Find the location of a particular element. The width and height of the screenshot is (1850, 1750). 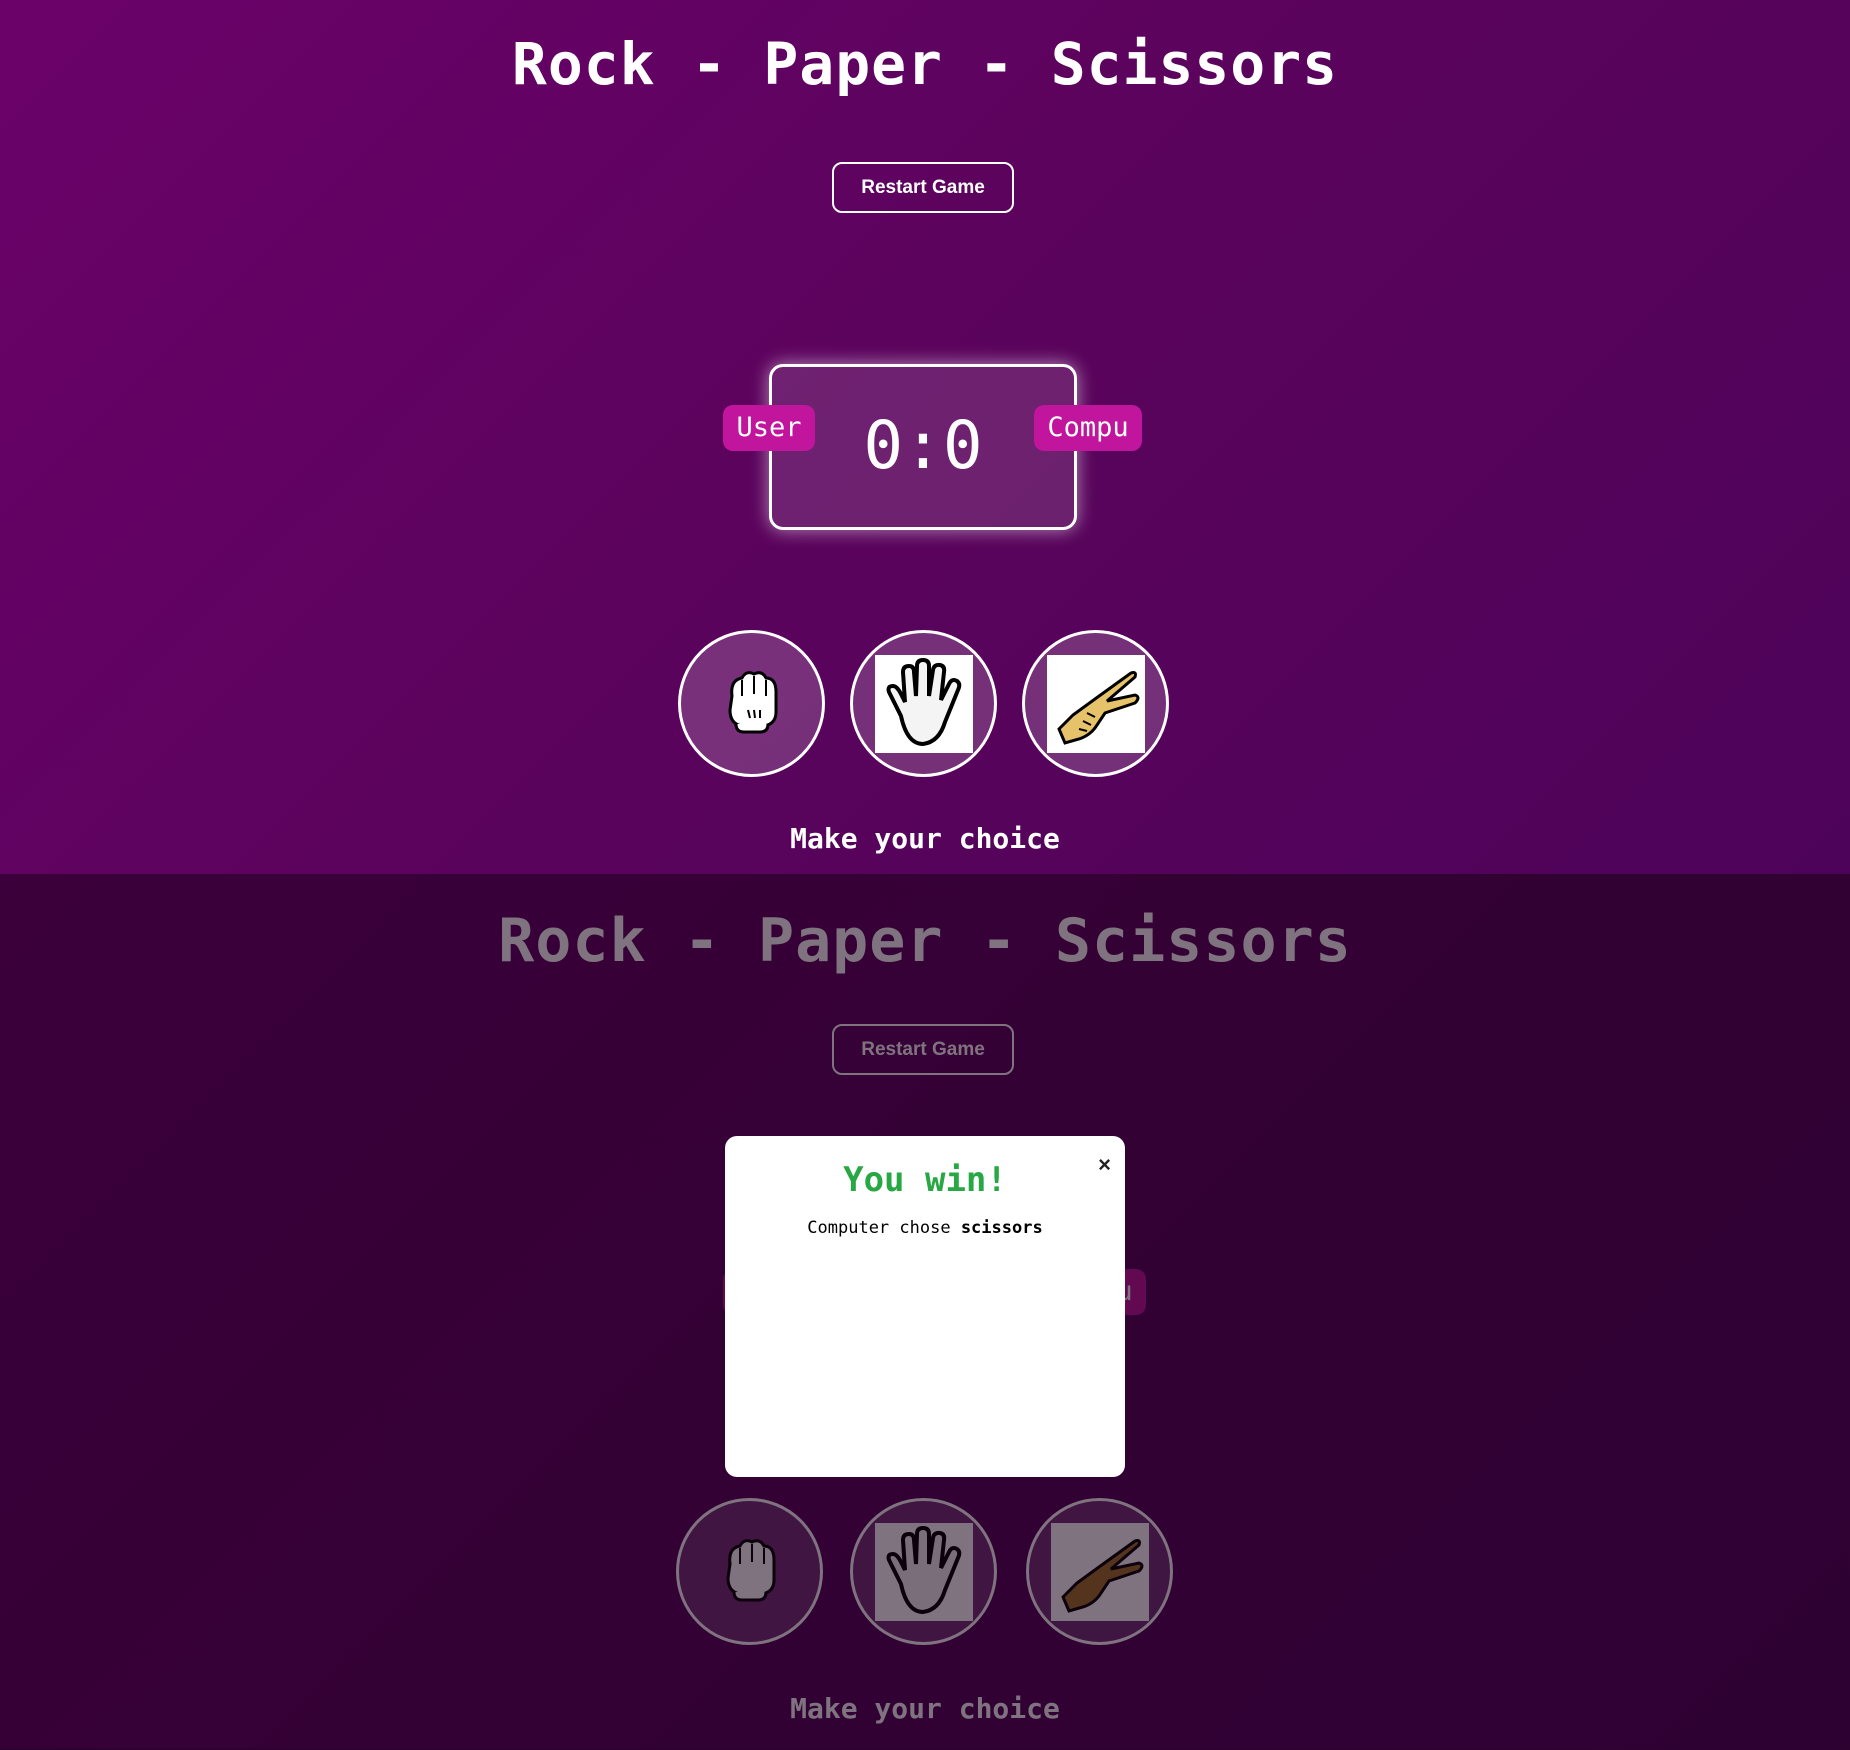

user-badge: User is located at coordinates (769, 428).